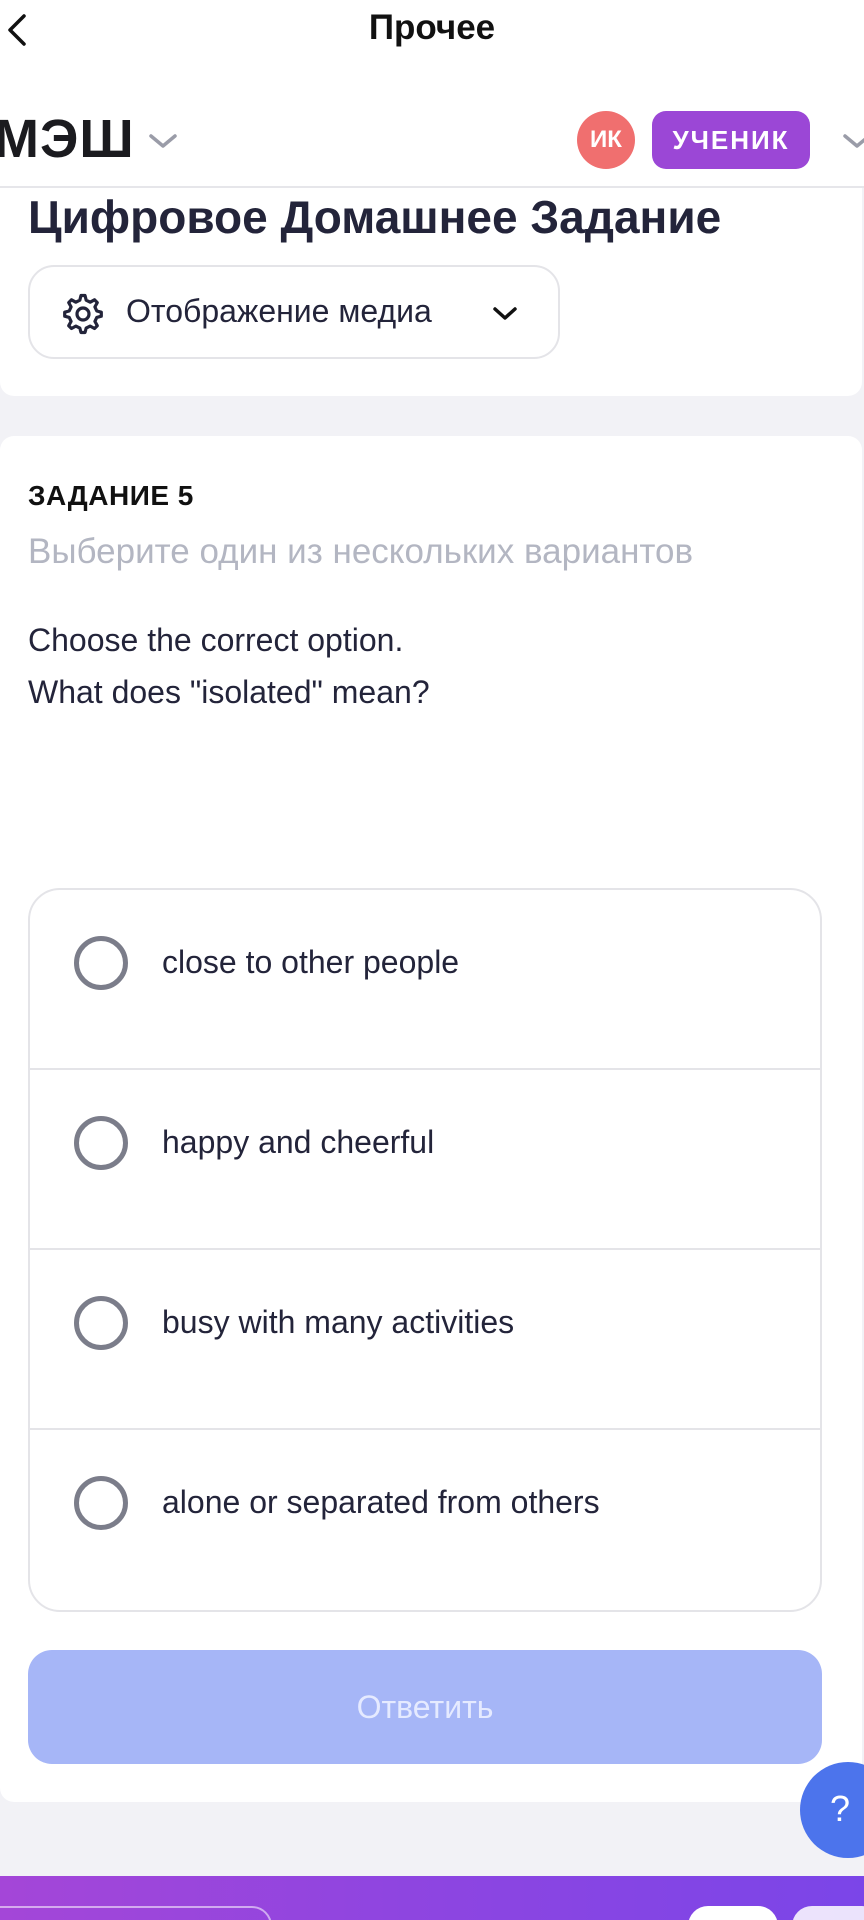 Image resolution: width=864 pixels, height=1920 pixels. What do you see at coordinates (83, 314) in the screenshot?
I see `gear-icon` at bounding box center [83, 314].